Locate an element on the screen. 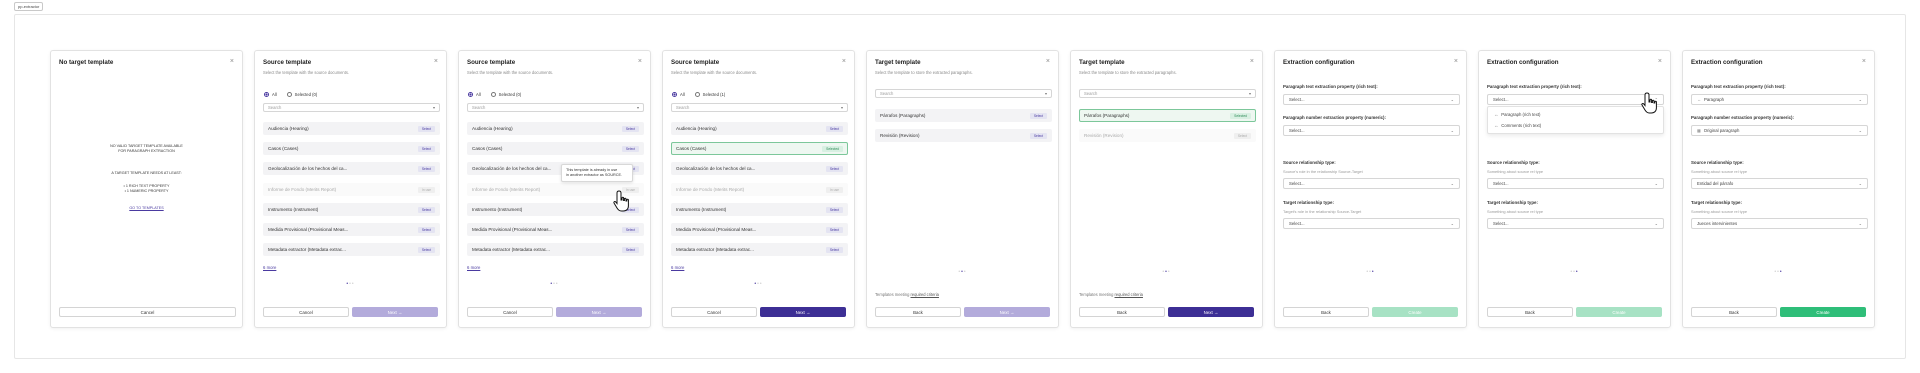 The width and height of the screenshot is (1920, 373). step-indicator: ••• is located at coordinates (1778, 272).